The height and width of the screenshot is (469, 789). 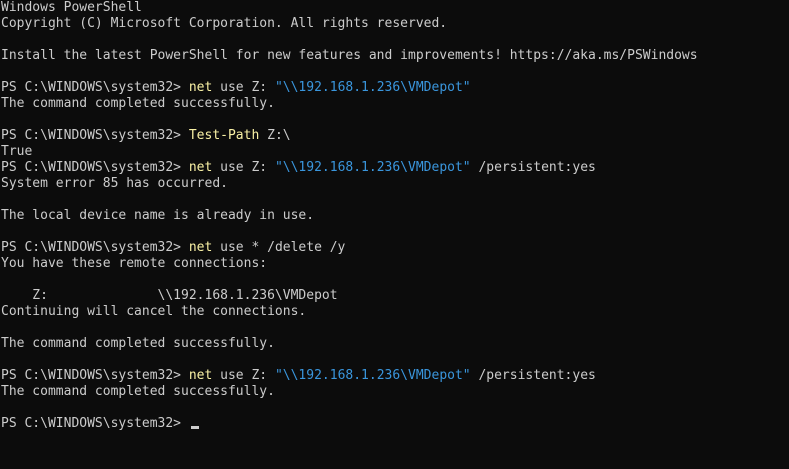 What do you see at coordinates (224, 135) in the screenshot?
I see `command-name: Test-Path` at bounding box center [224, 135].